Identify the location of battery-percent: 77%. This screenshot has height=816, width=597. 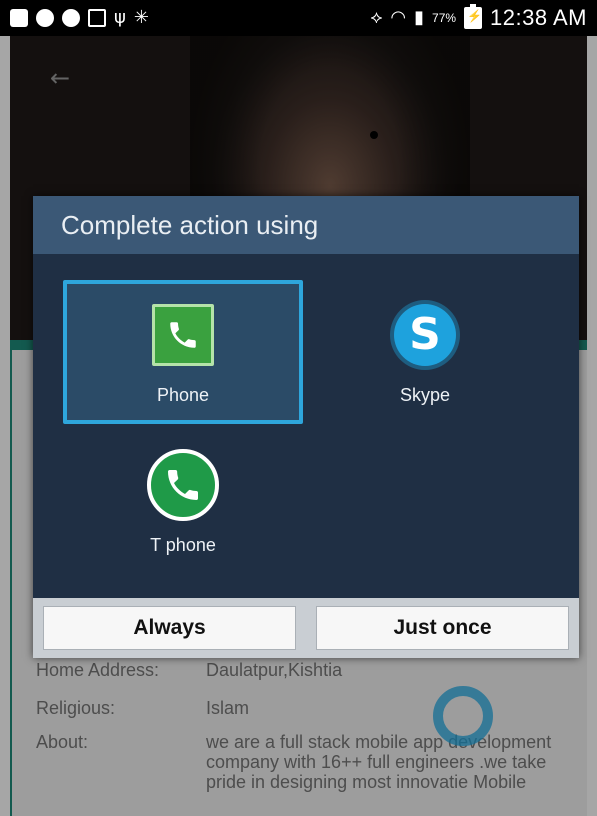
(444, 18).